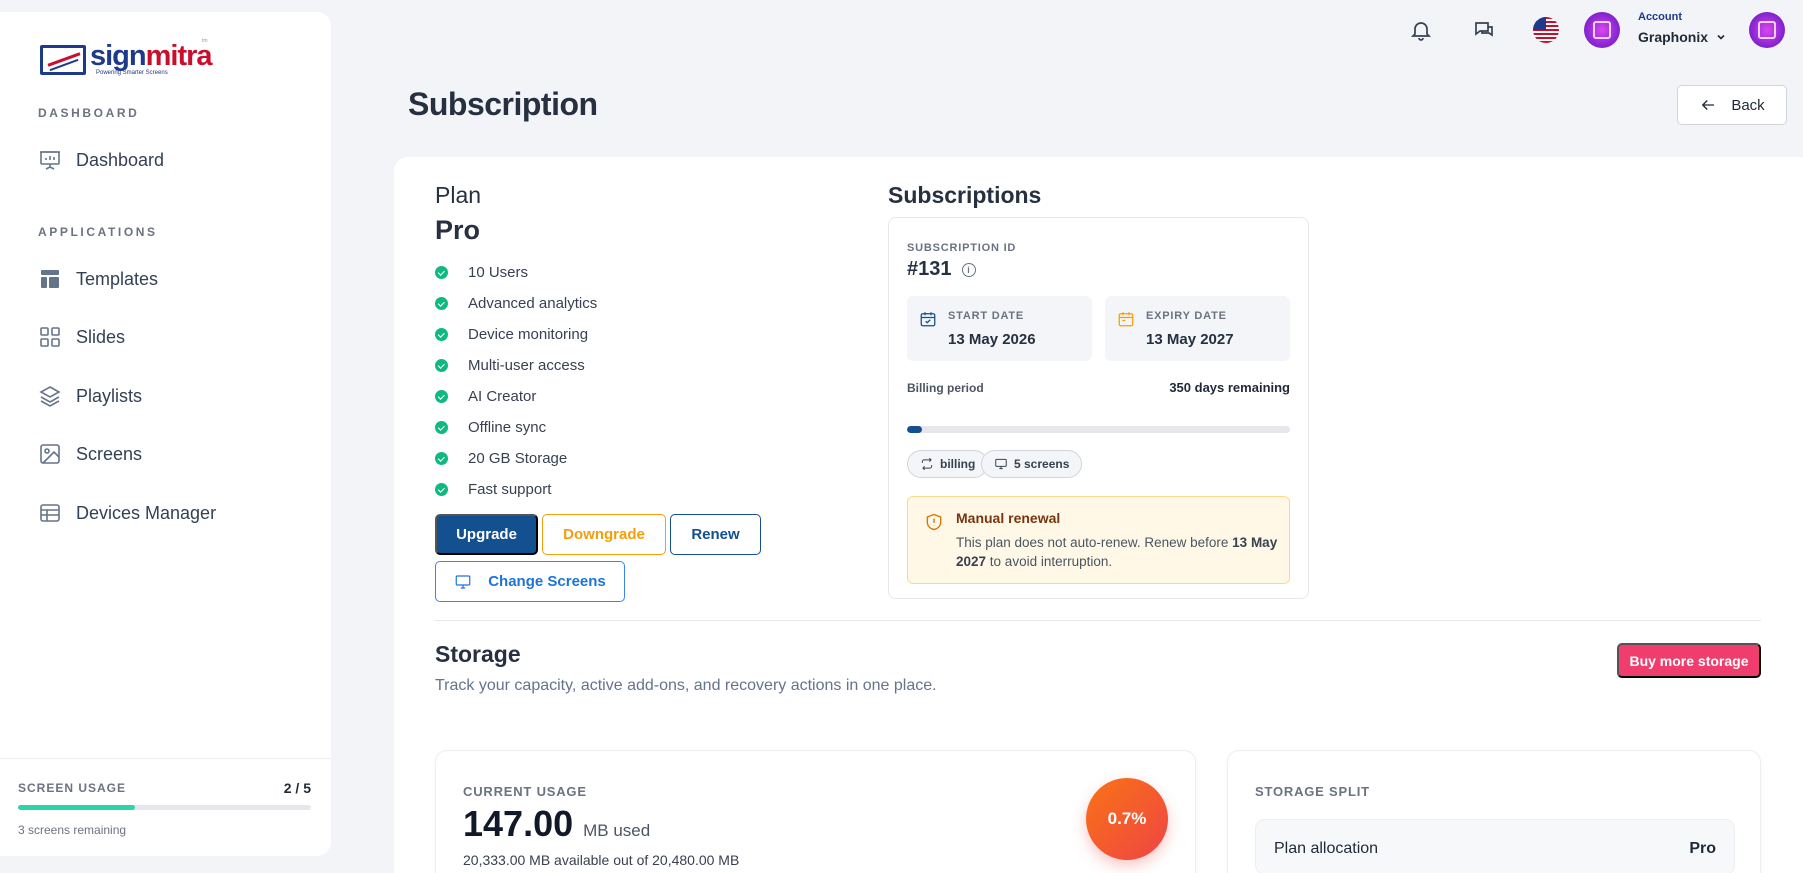 This screenshot has height=873, width=1803. I want to click on account-avatar, so click(1602, 30).